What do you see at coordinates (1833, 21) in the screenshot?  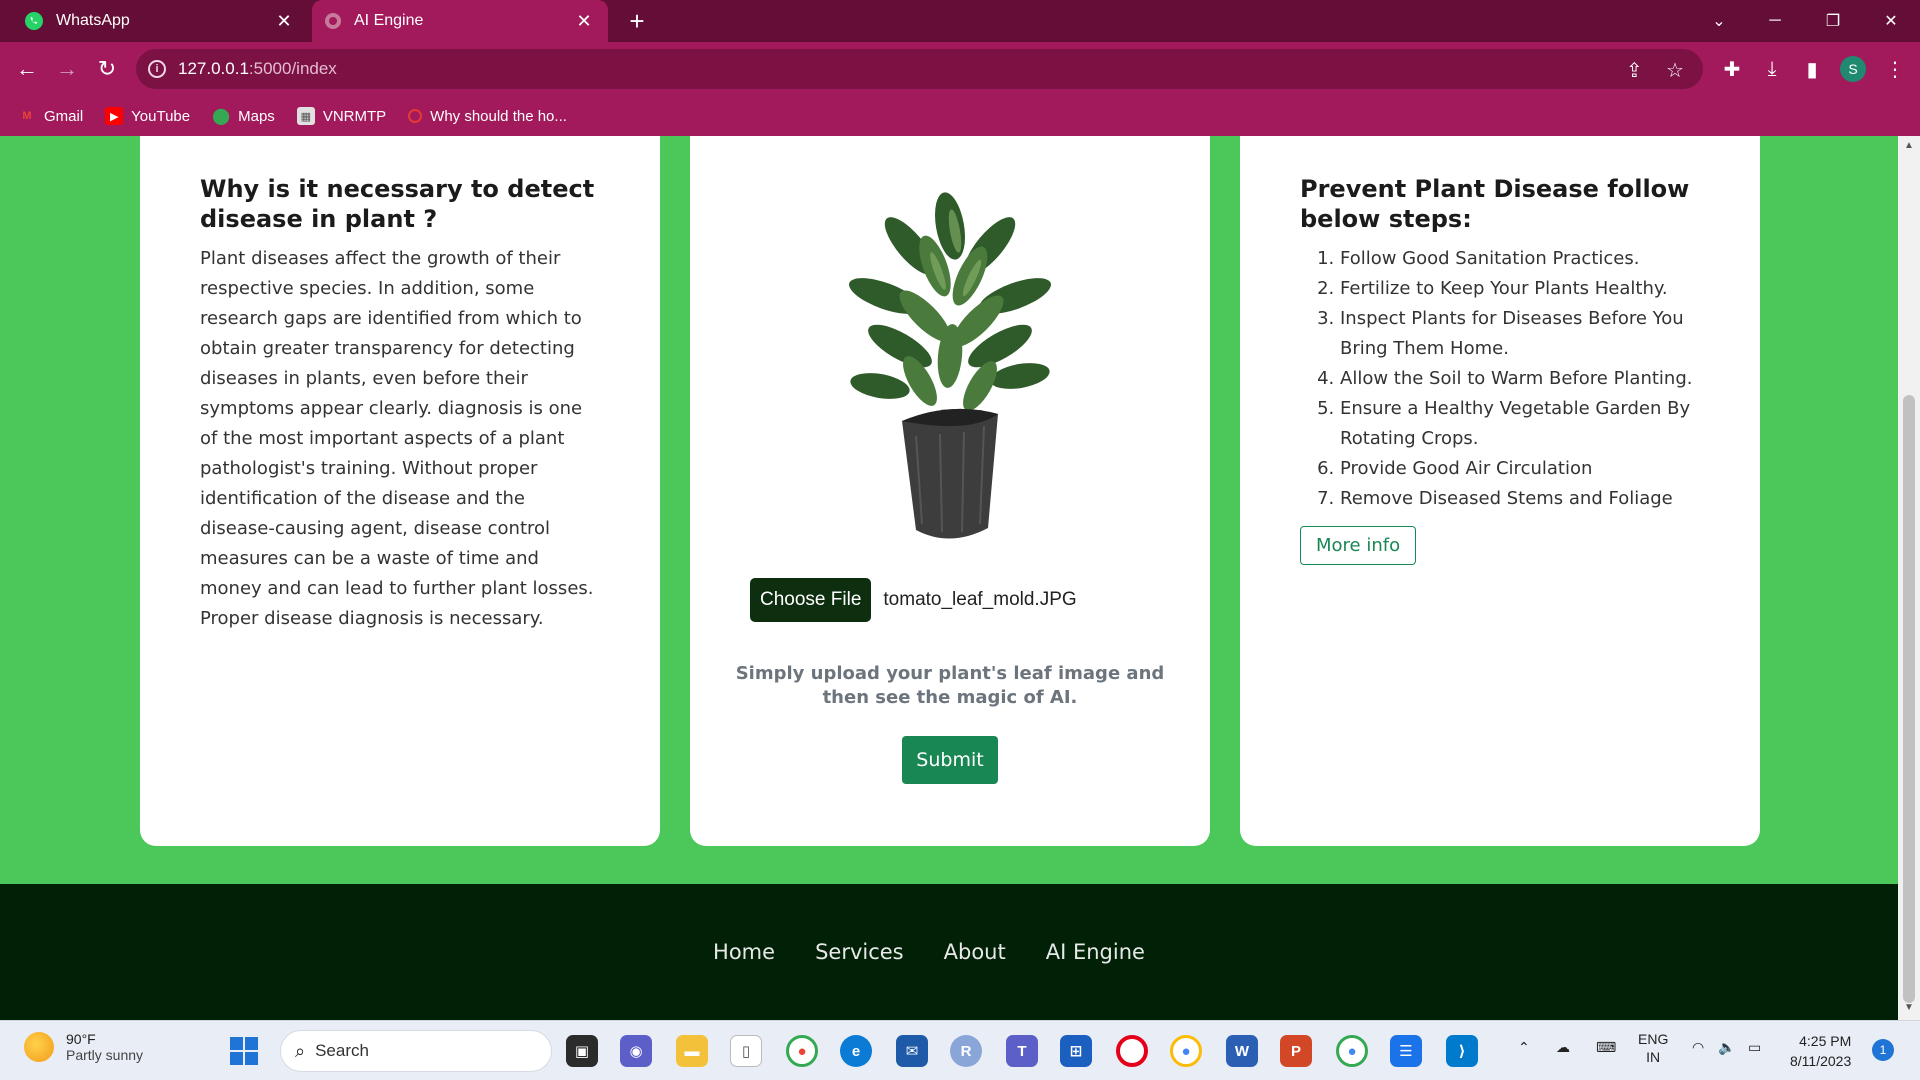 I see `restore-button: ❐` at bounding box center [1833, 21].